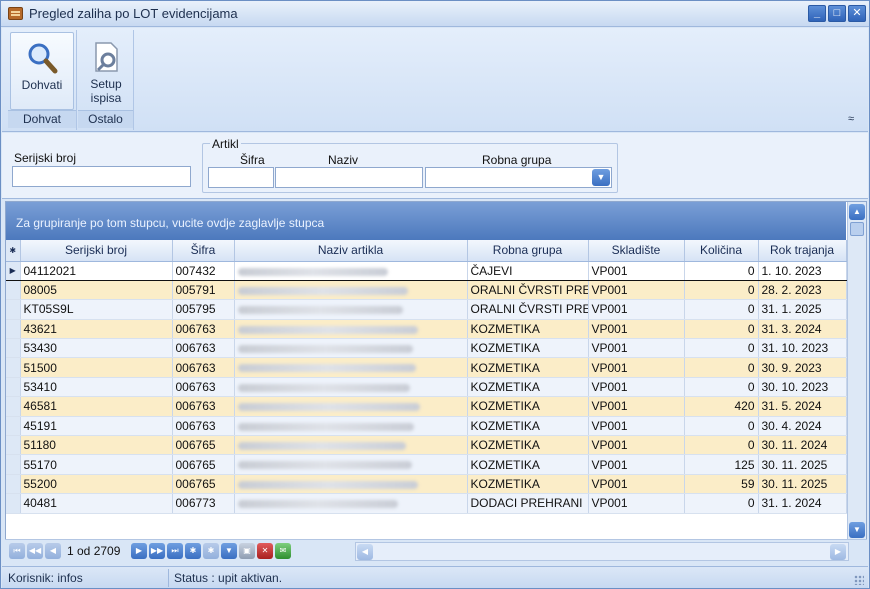  Describe the element at coordinates (528, 270) in the screenshot. I see `cell-group: ČAJEVI` at that location.